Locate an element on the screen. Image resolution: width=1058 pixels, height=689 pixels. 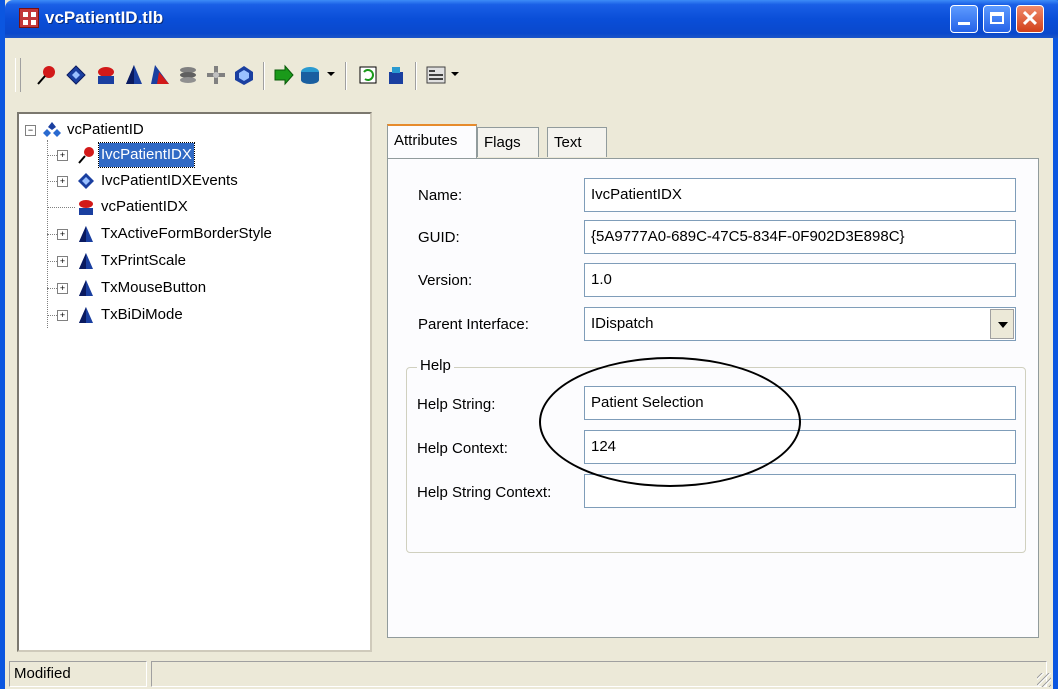
tree-item: + TxActiveFormBorderStyle is located at coordinates (202, 234).